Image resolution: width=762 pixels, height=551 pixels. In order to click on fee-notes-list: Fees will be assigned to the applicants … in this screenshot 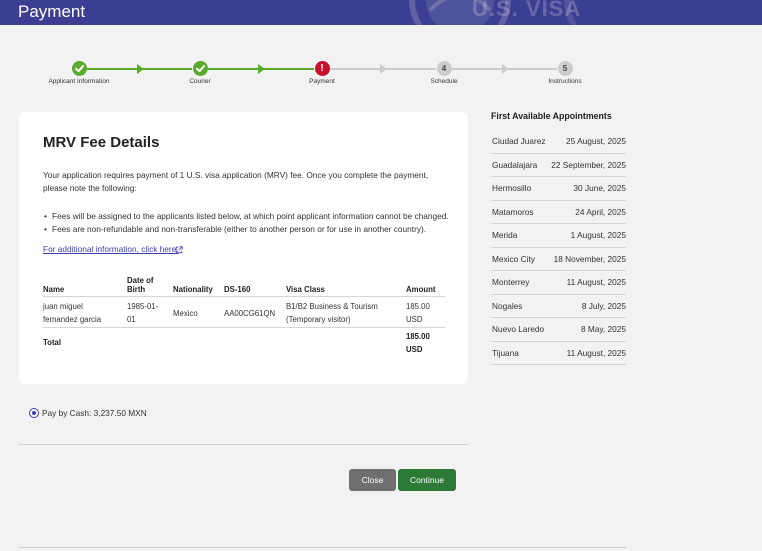, I will do `click(248, 223)`.